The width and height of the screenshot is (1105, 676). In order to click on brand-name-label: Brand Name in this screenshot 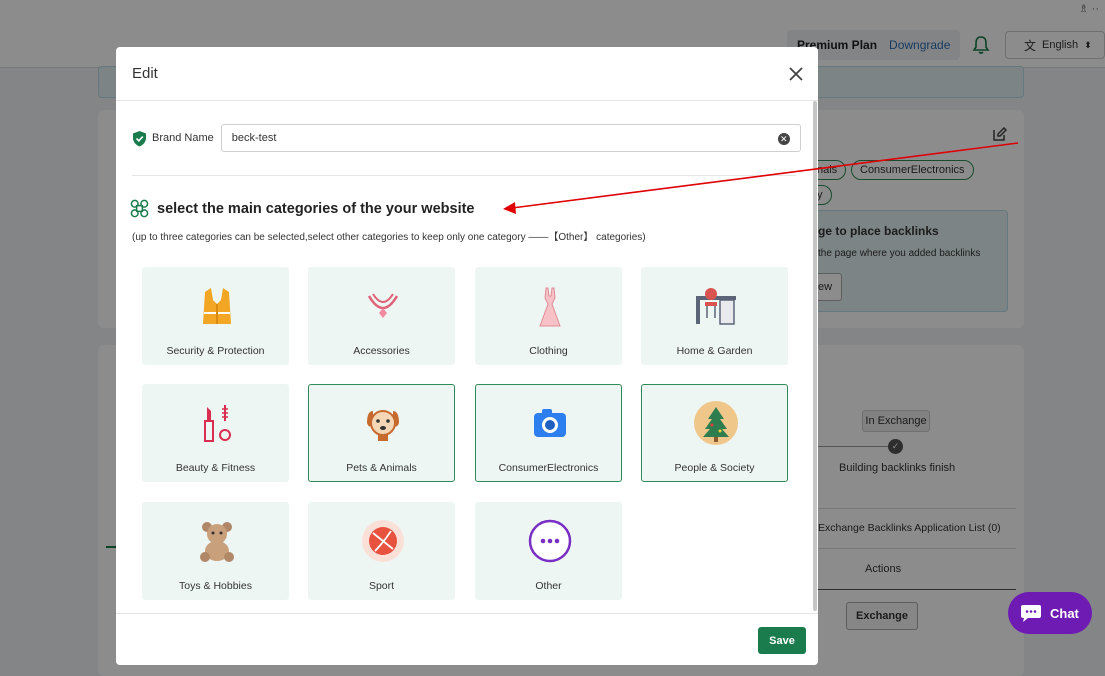, I will do `click(183, 138)`.